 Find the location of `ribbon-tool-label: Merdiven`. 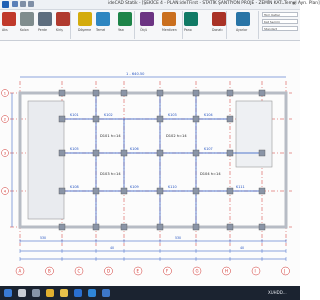

ribbon-tool-label: Merdiven is located at coordinates (169, 30).